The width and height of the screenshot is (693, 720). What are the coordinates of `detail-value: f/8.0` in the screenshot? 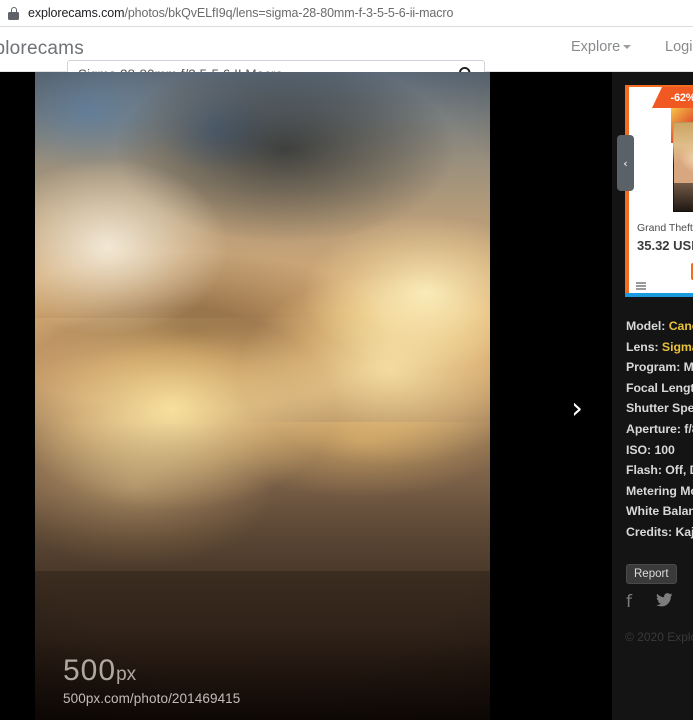 It's located at (688, 428).